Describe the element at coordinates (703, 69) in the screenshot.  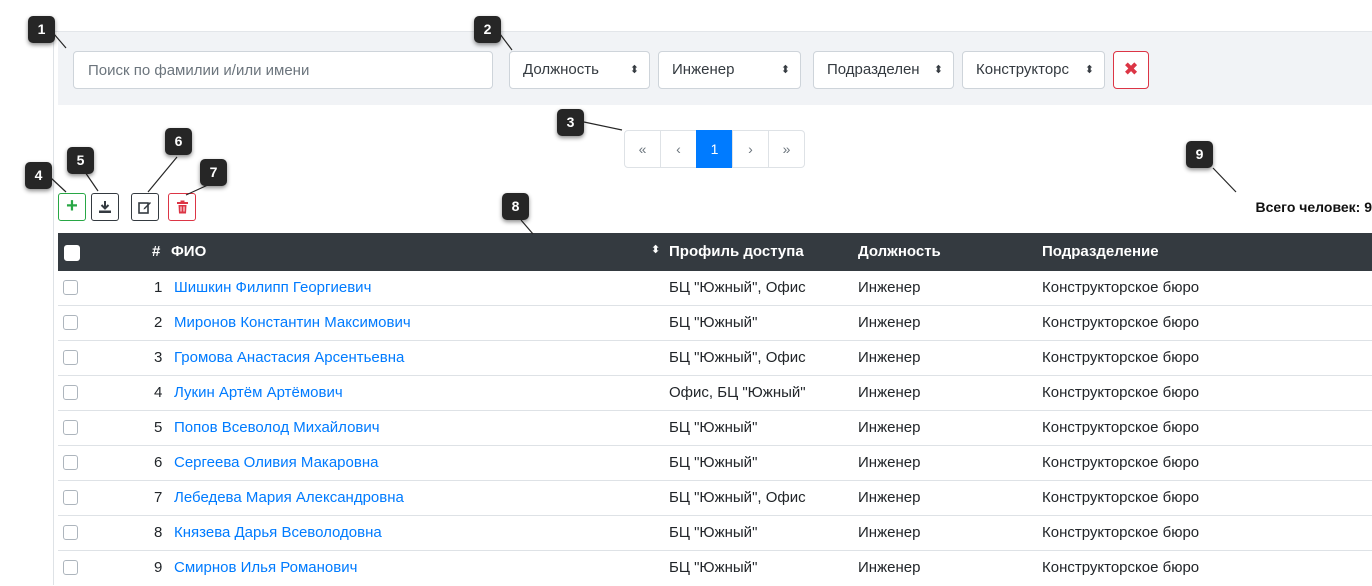
I see `position-value-label: Инженер` at that location.